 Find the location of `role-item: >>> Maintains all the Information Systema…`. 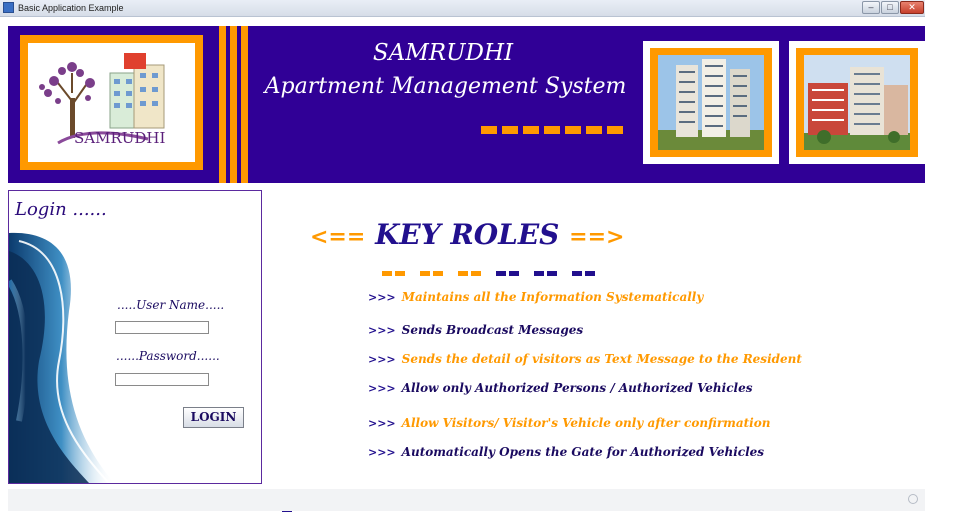

role-item: >>> Maintains all the Information Systema… is located at coordinates (535, 297).